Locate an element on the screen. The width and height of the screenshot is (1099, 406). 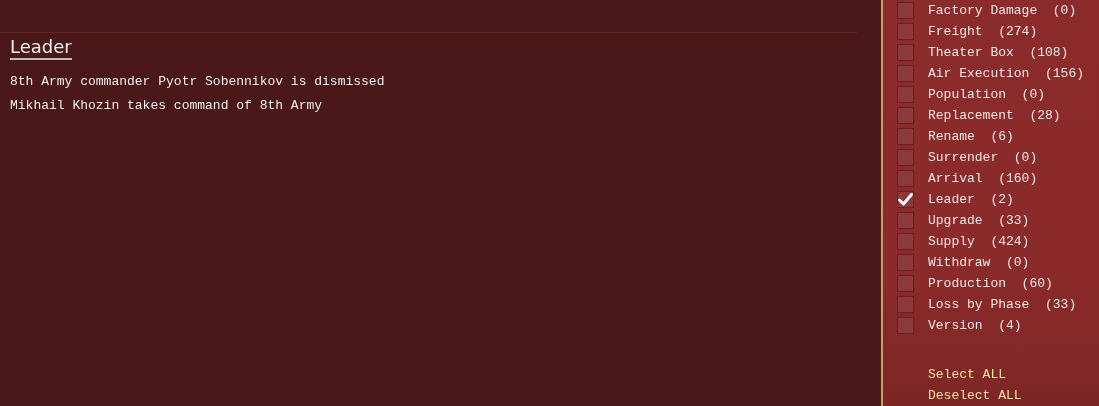
report-line: 8th Army commander Pyotr Sobennikov is dismissed is located at coordinates (197, 81).